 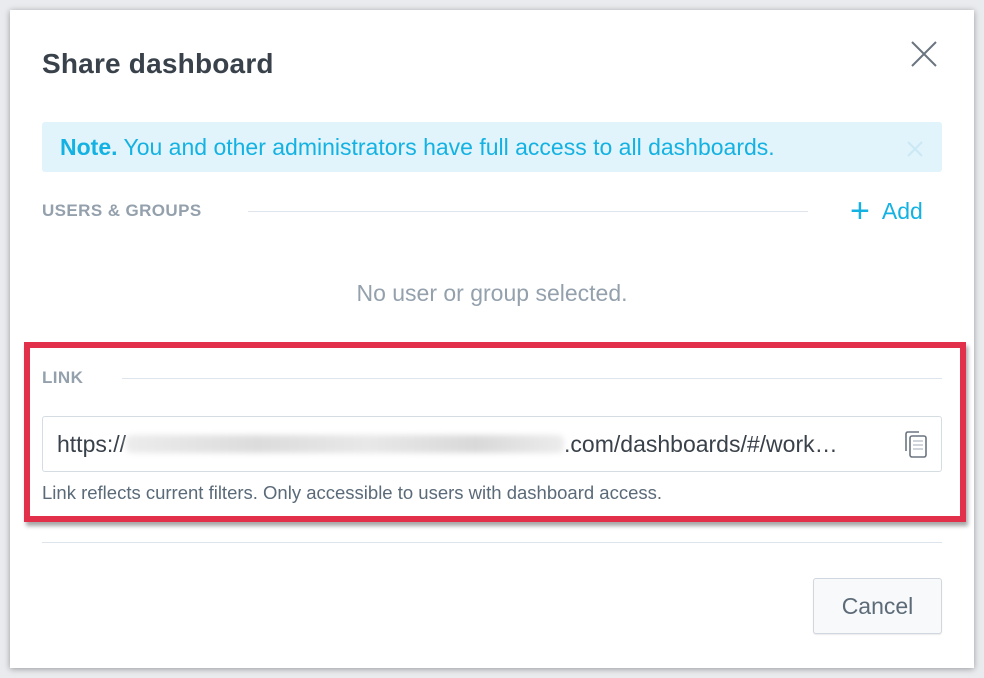 What do you see at coordinates (122, 210) in the screenshot?
I see `users-groups-label: USERS & GROUPS` at bounding box center [122, 210].